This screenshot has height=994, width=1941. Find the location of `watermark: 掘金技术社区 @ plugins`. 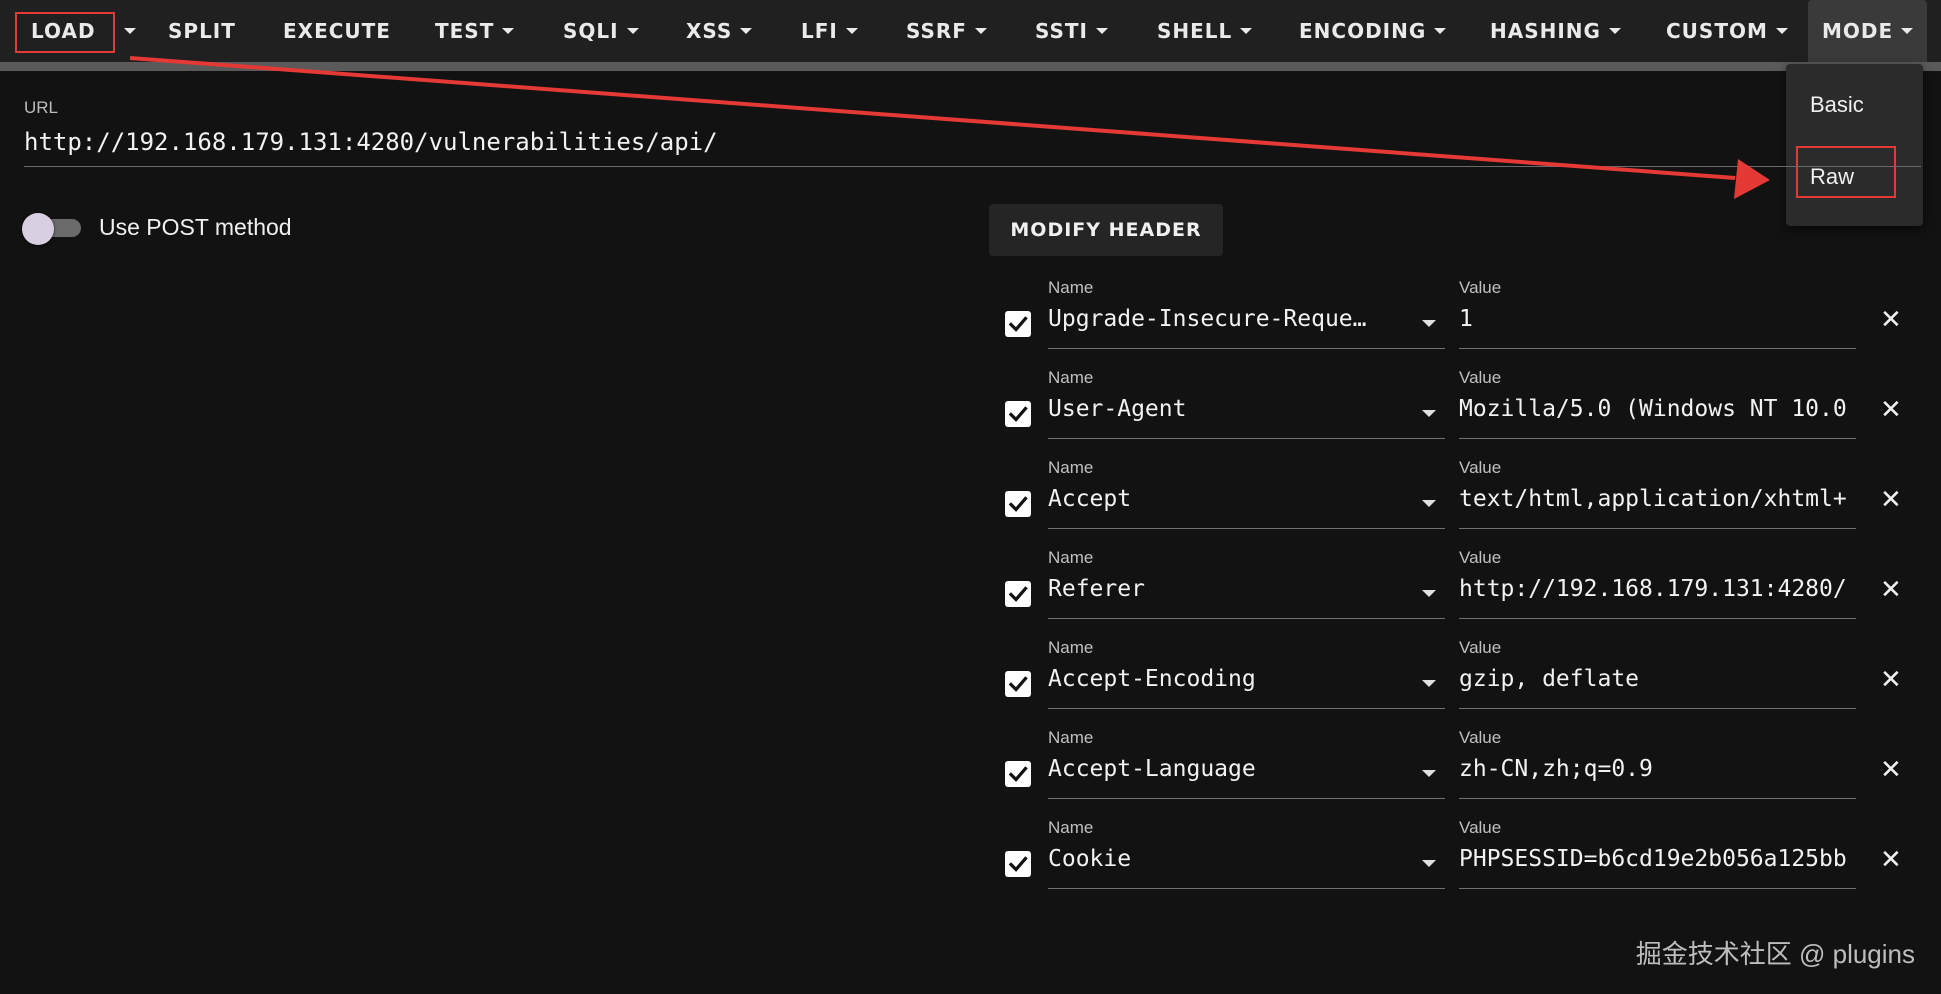

watermark: 掘金技术社区 @ plugins is located at coordinates (1775, 954).